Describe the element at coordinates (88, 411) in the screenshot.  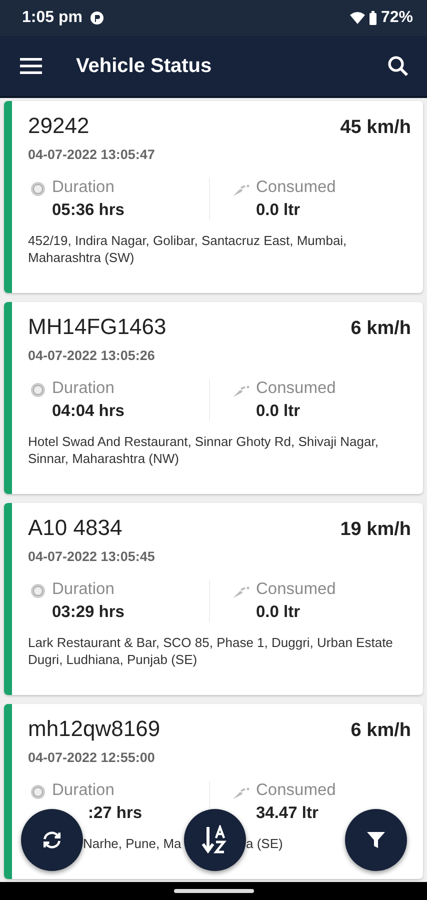
I see `duration-value: 04:04 hrs` at that location.